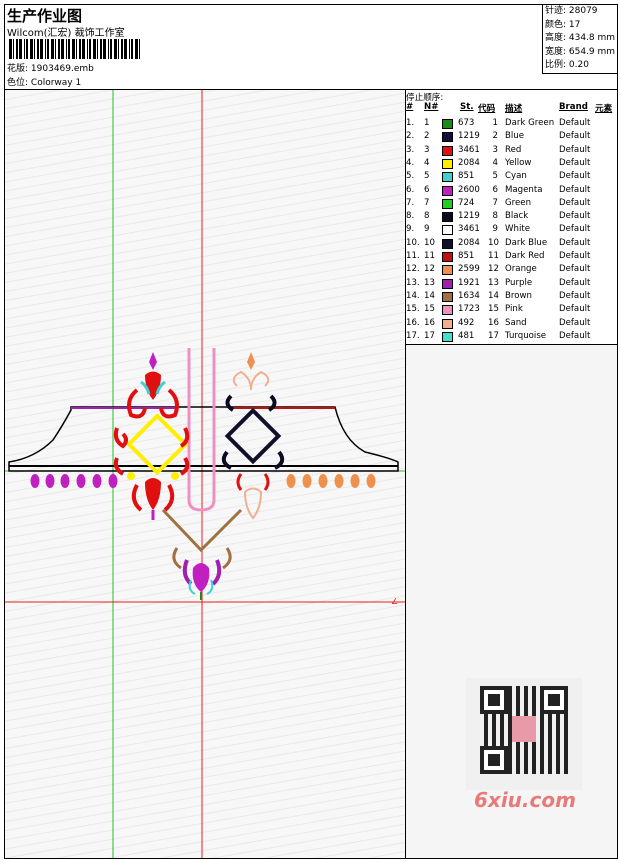 The height and width of the screenshot is (861, 620). Describe the element at coordinates (517, 229) in the screenshot. I see `row-description: White` at that location.